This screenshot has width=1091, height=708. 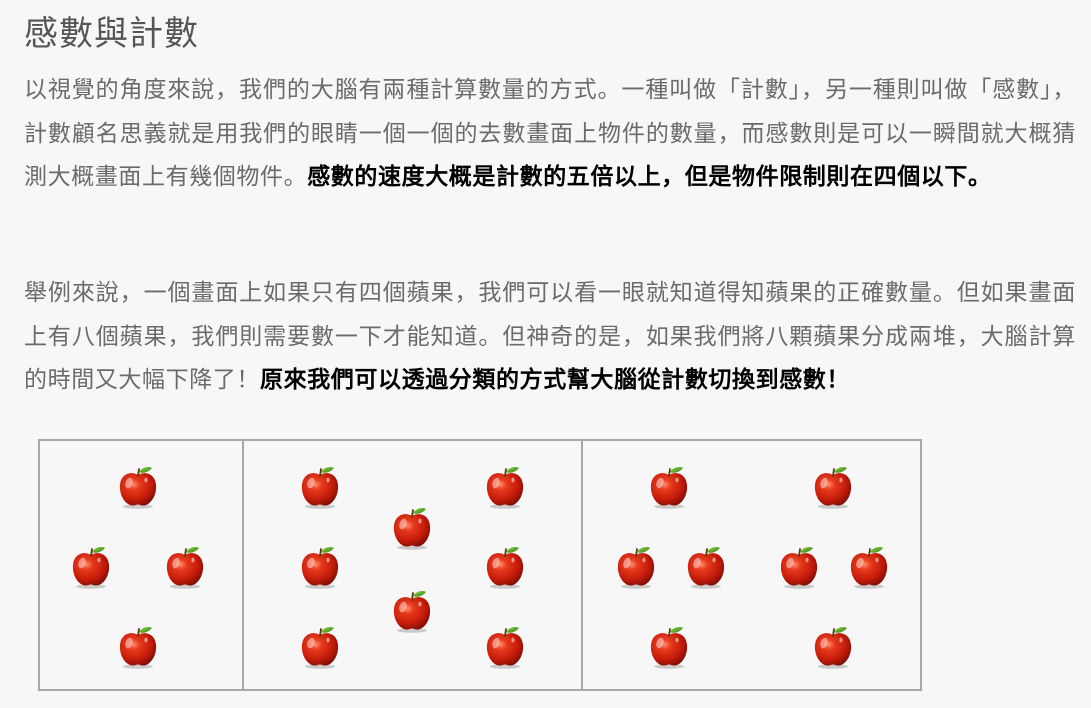 I want to click on panel-four-apples, so click(x=142, y=565).